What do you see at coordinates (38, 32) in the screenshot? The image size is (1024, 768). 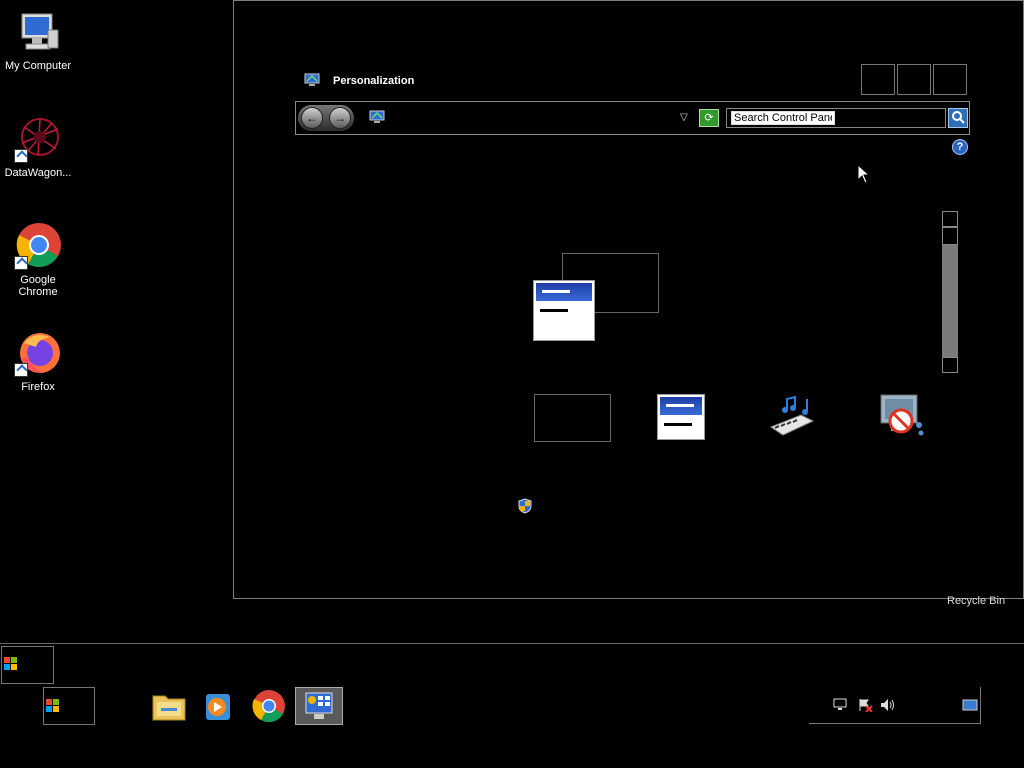 I see `computer-icon` at bounding box center [38, 32].